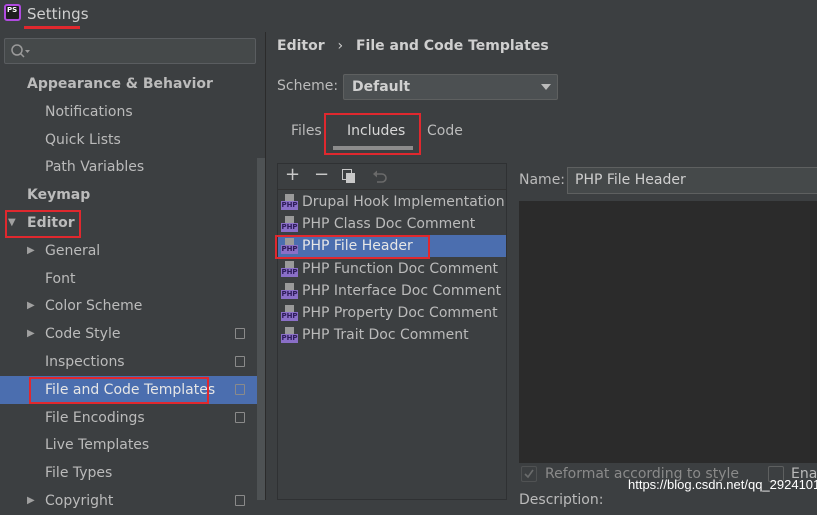  I want to click on sidebar-item-inspections: Inspections, so click(128, 362).